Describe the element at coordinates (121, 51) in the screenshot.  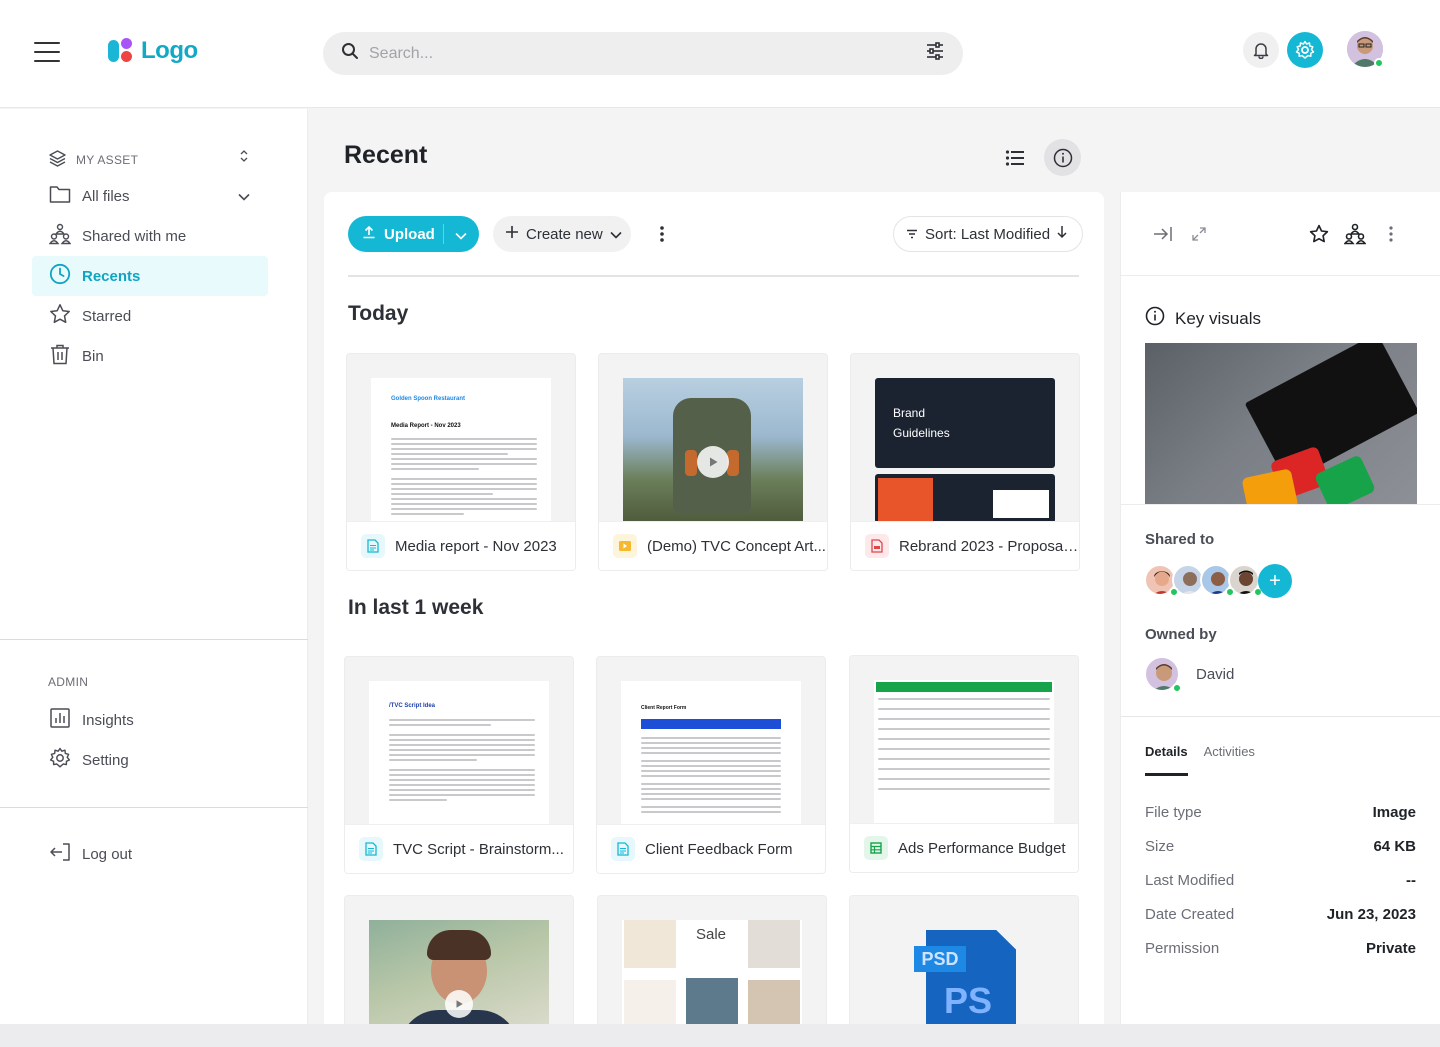
I see `logo-mark-icon` at that location.